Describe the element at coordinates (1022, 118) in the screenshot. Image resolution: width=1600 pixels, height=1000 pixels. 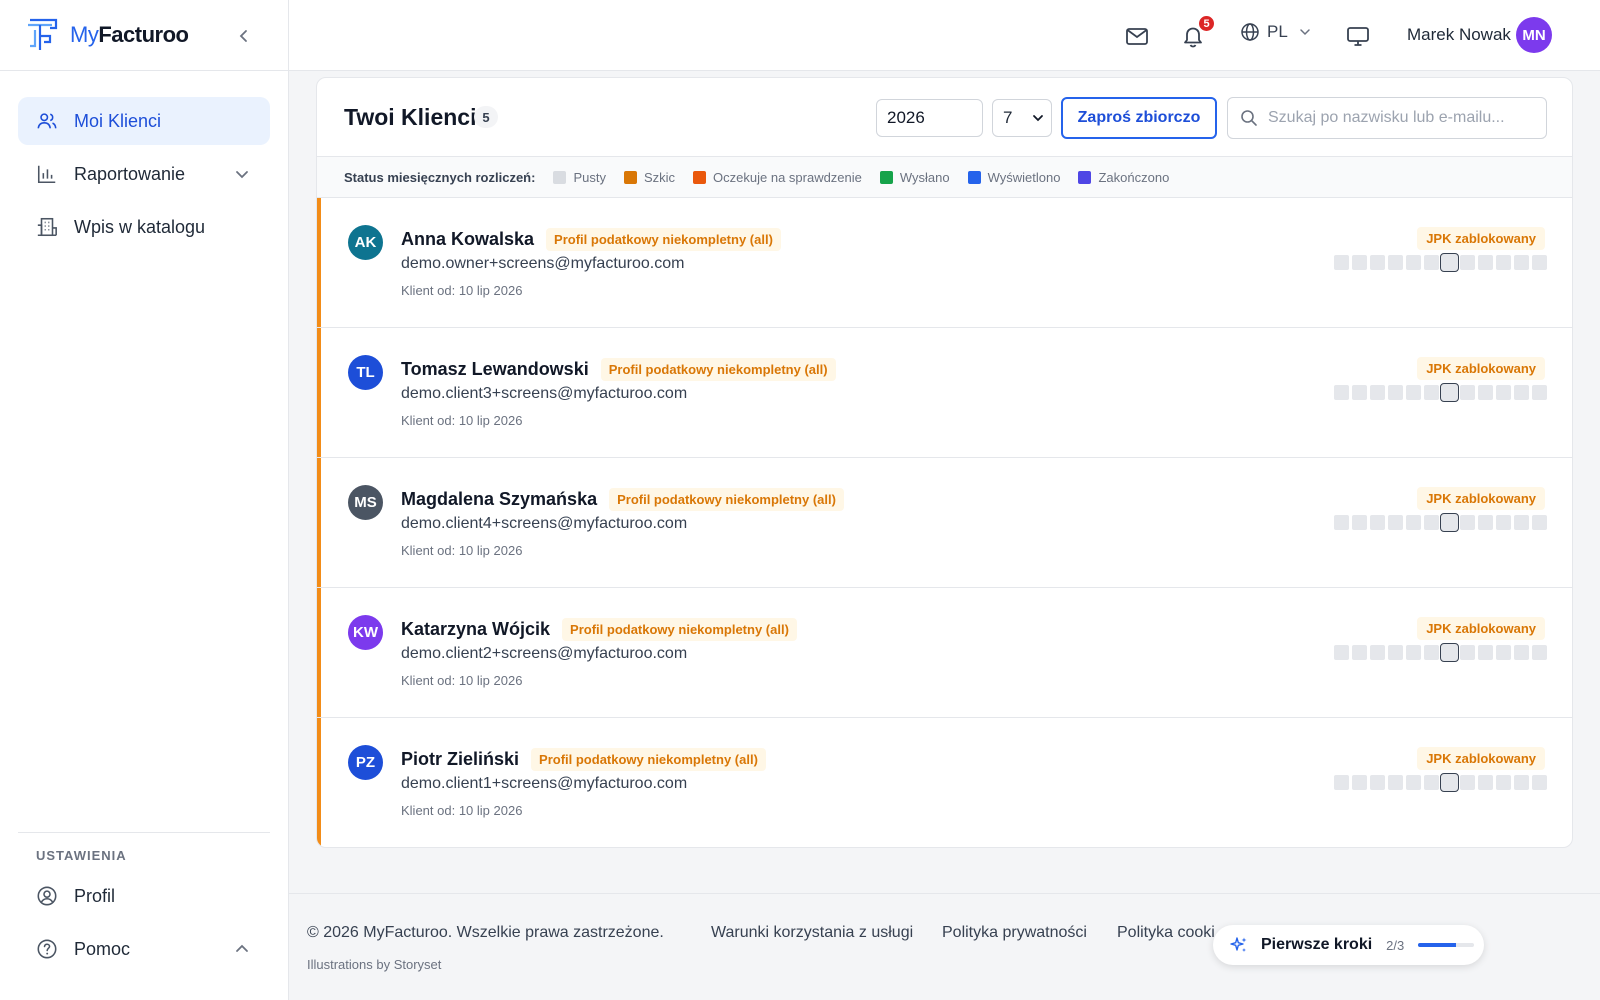
I see `month-select: 7` at that location.